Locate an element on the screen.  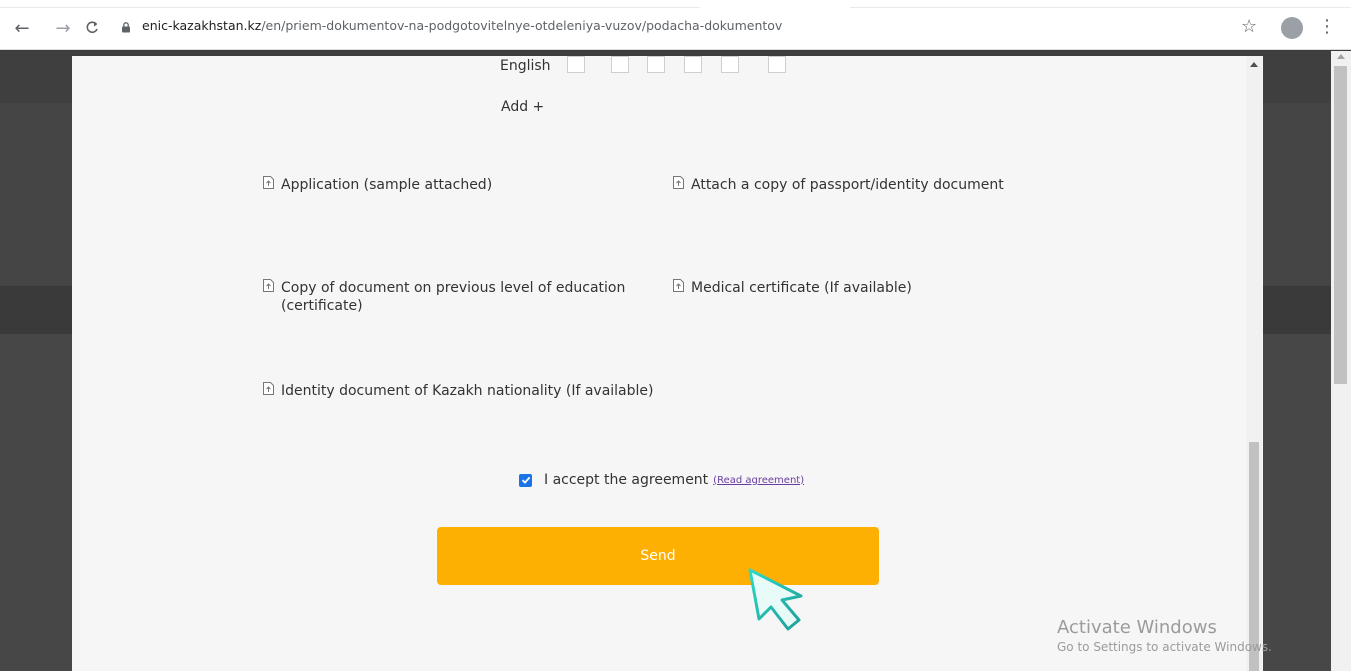
watermark-subtitle: Go to Settings to activate Windows. is located at coordinates (1164, 647).